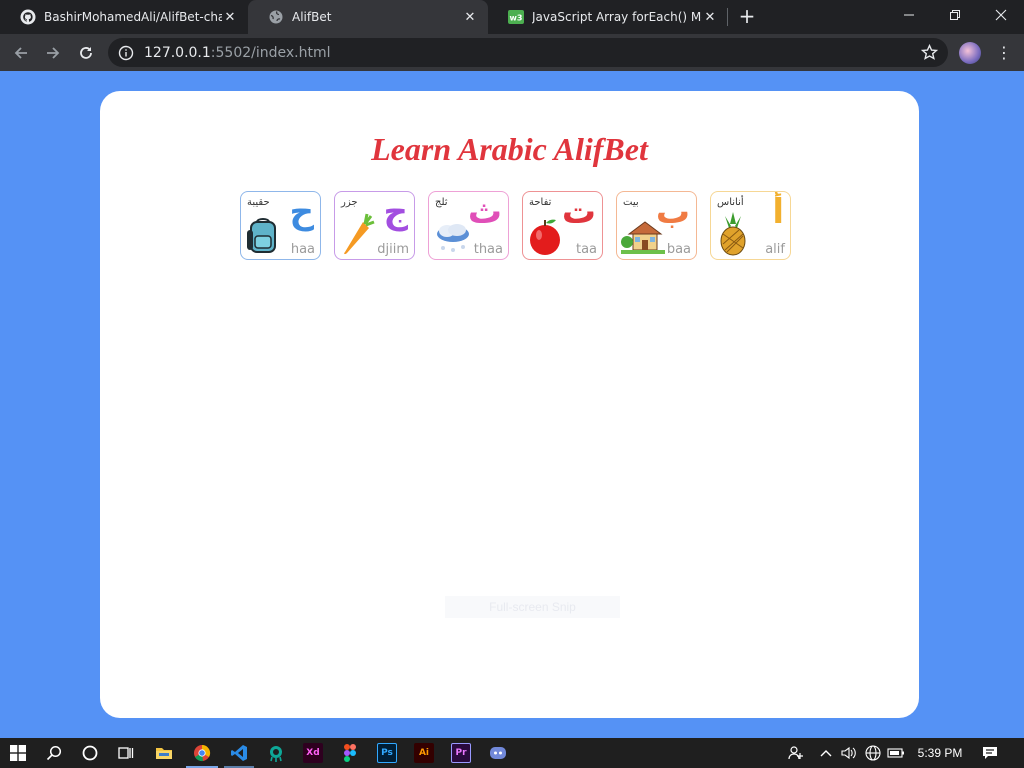  I want to click on url-host: 127.0.0.1, so click(177, 52).